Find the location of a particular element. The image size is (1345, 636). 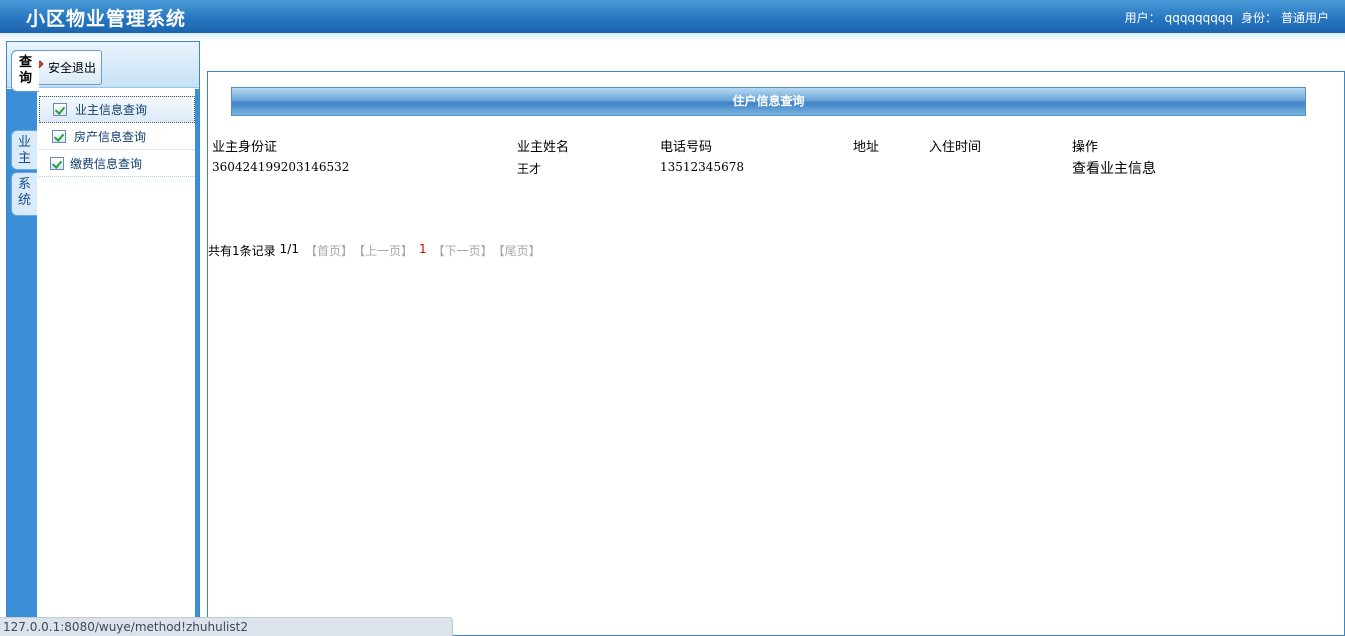

prev-page-link: 【上一页】 is located at coordinates (383, 250).